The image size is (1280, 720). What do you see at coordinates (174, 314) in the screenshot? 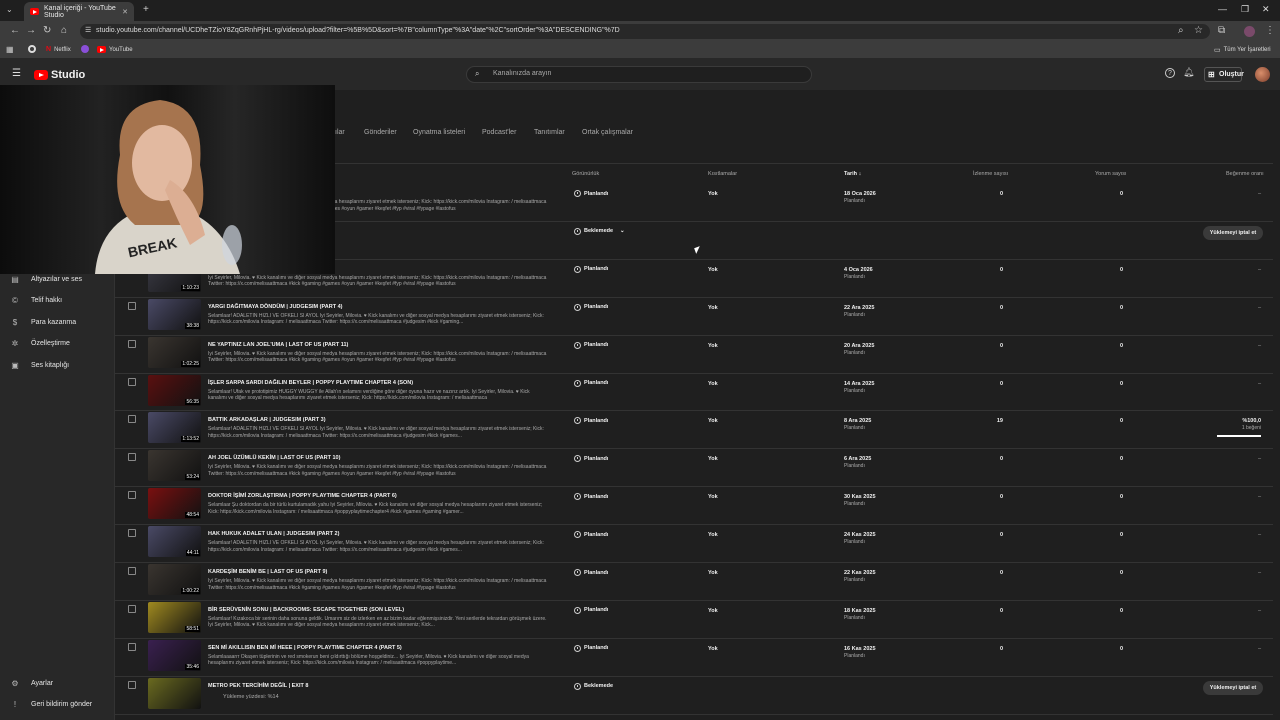
I see `video-thumbnail: 38:38` at bounding box center [174, 314].